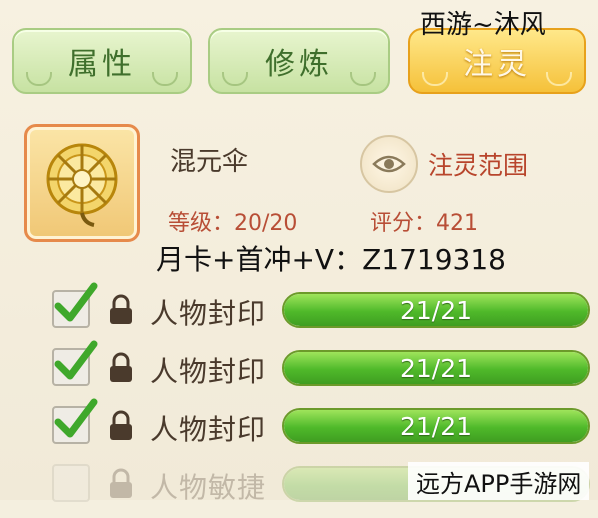 The image size is (598, 518). I want to click on tab-cultivation: 修炼, so click(299, 61).